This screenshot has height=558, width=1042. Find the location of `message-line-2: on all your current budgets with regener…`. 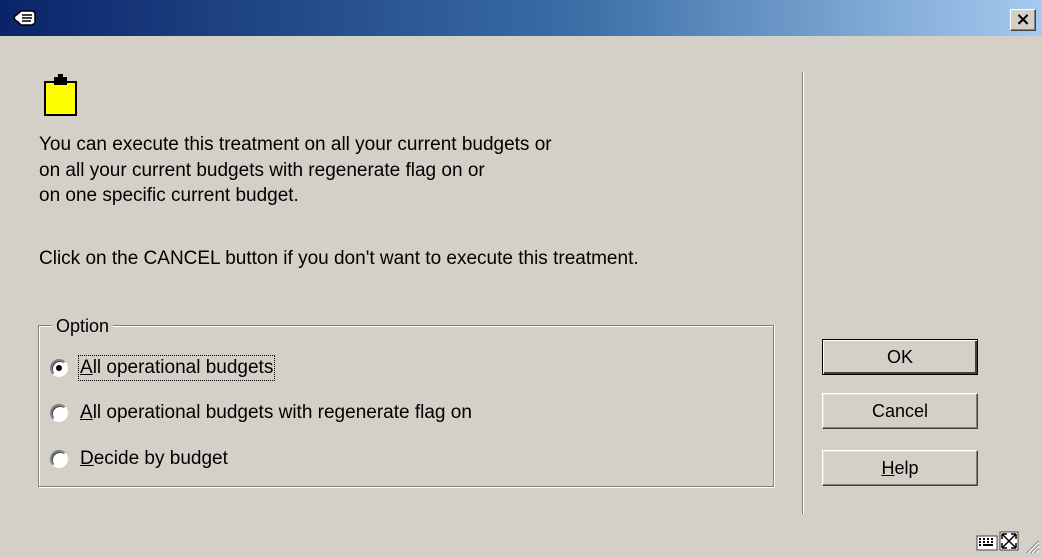

message-line-2: on all your current budgets with regener… is located at coordinates (262, 170).